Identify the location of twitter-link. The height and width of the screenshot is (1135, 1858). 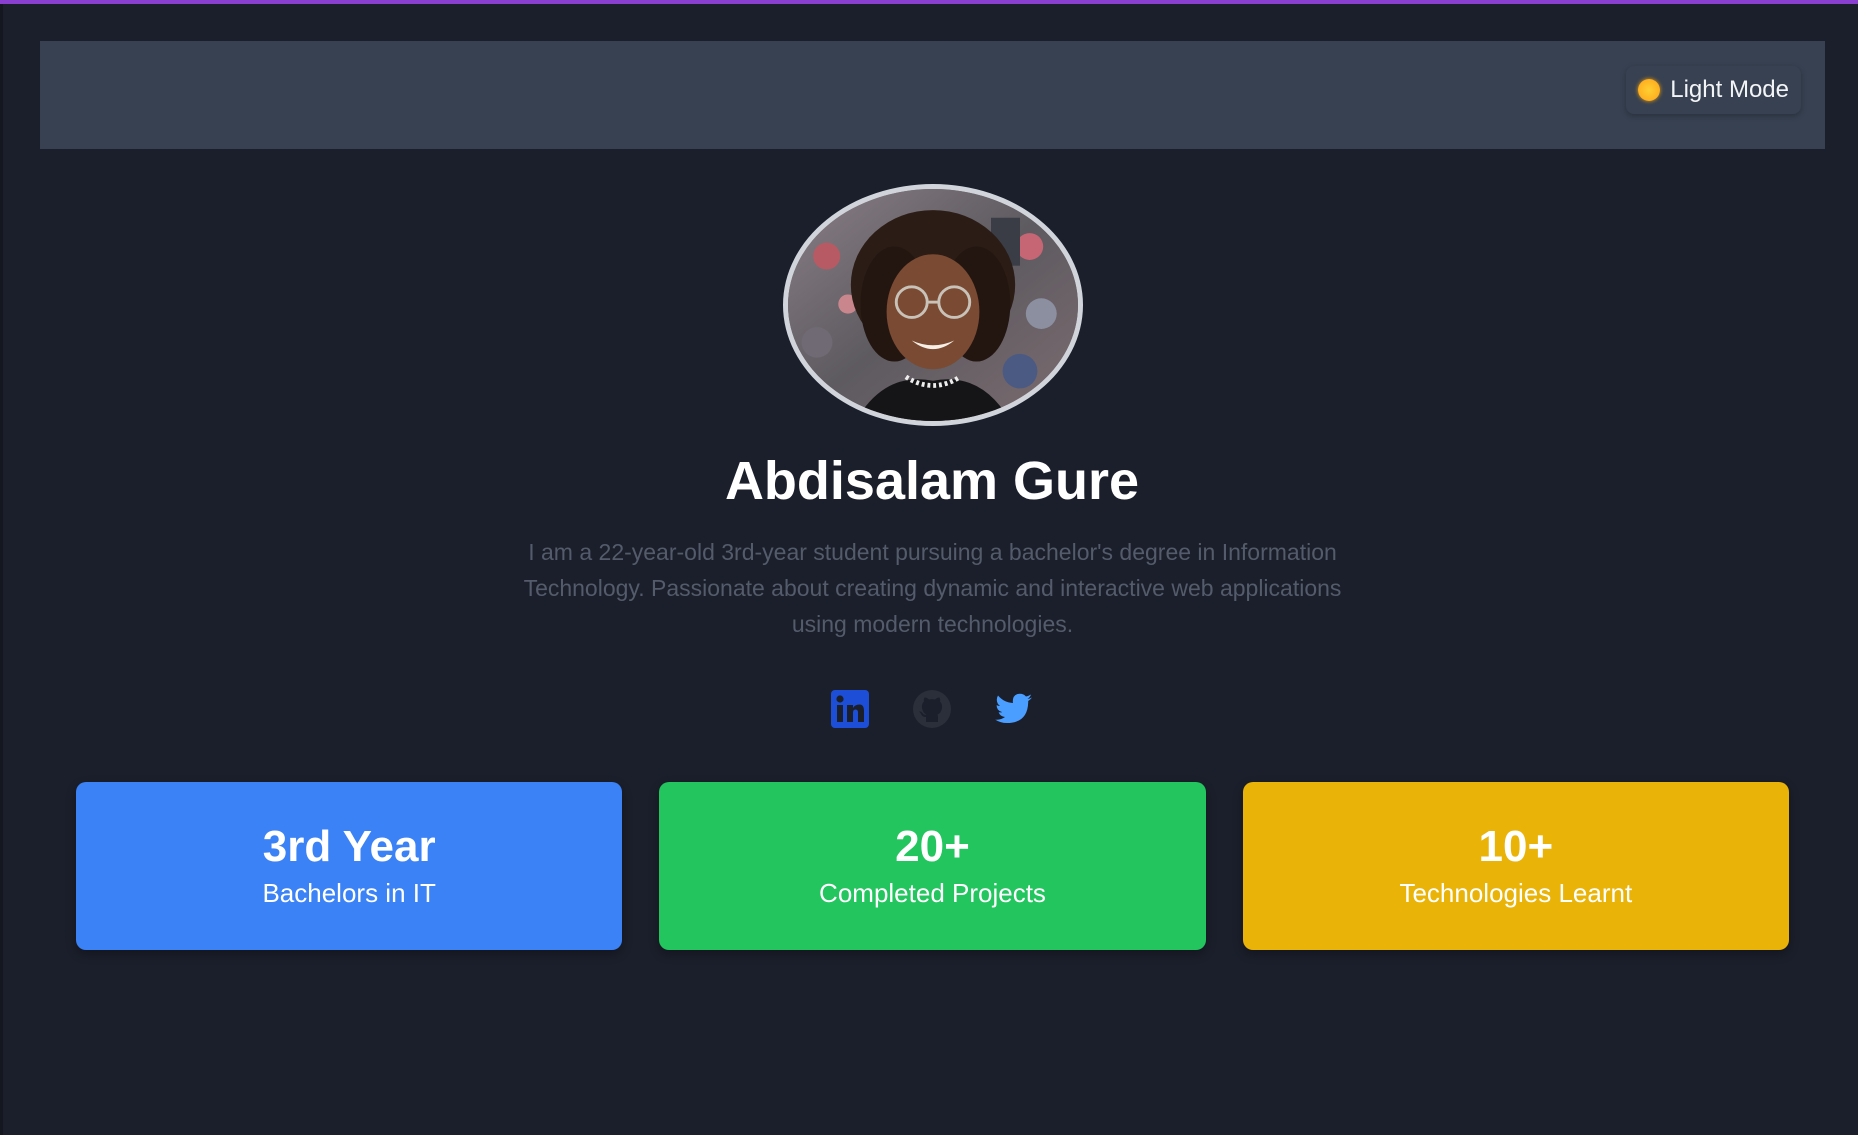
(1014, 709).